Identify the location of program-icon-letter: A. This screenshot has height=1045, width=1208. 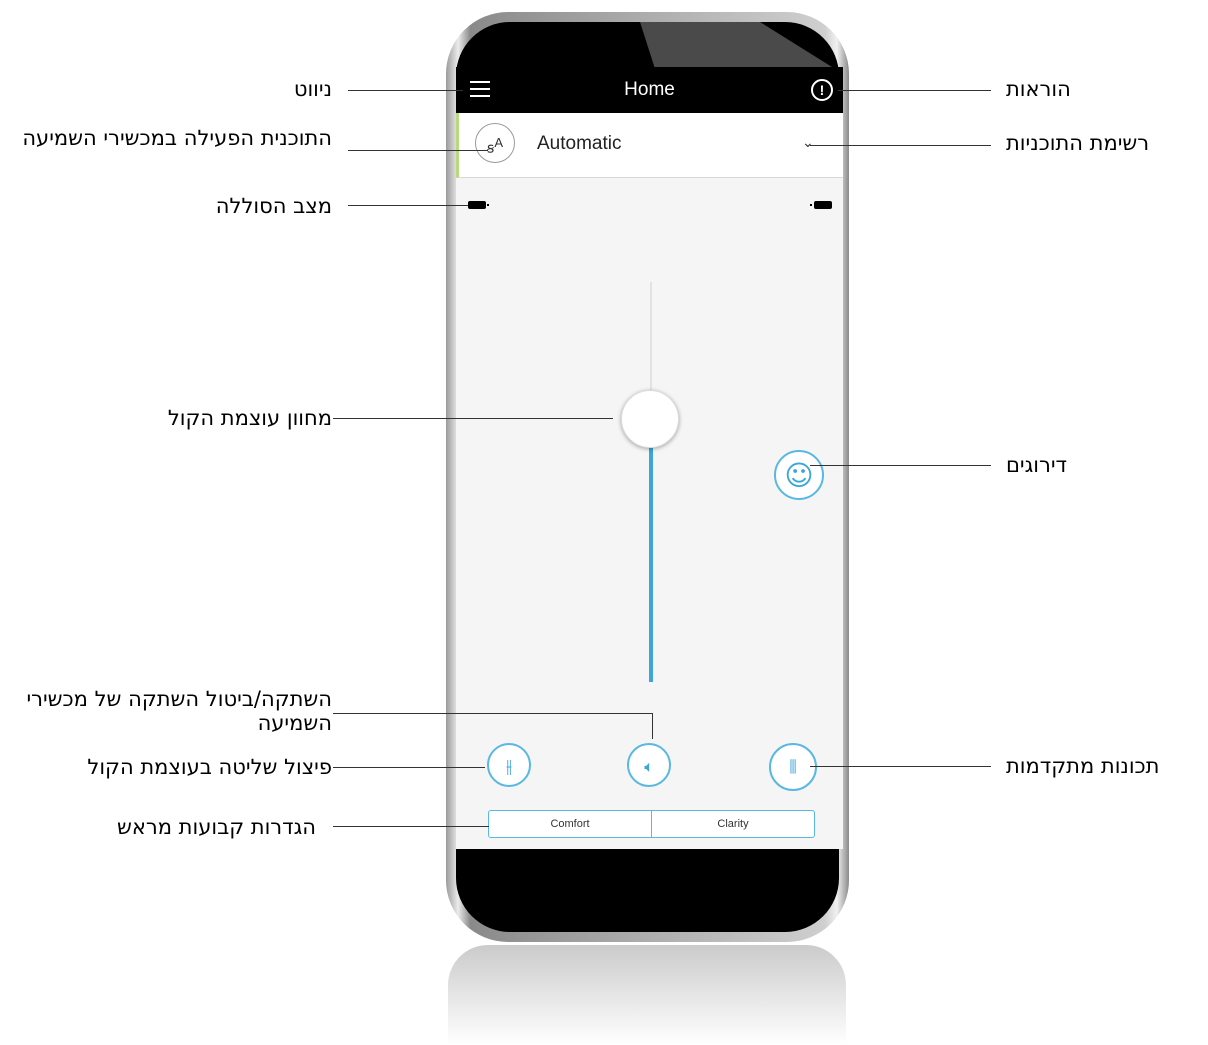
(498, 142).